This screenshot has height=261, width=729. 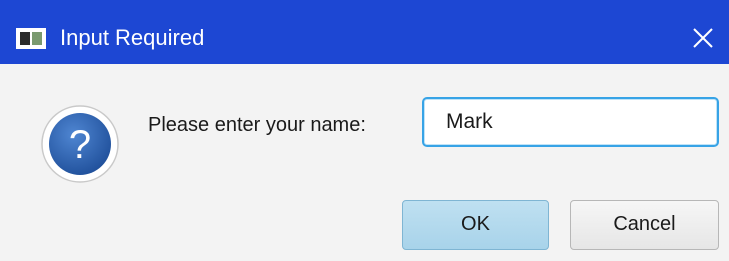 I want to click on name-prompt-label: Please enter your name:, so click(x=257, y=125).